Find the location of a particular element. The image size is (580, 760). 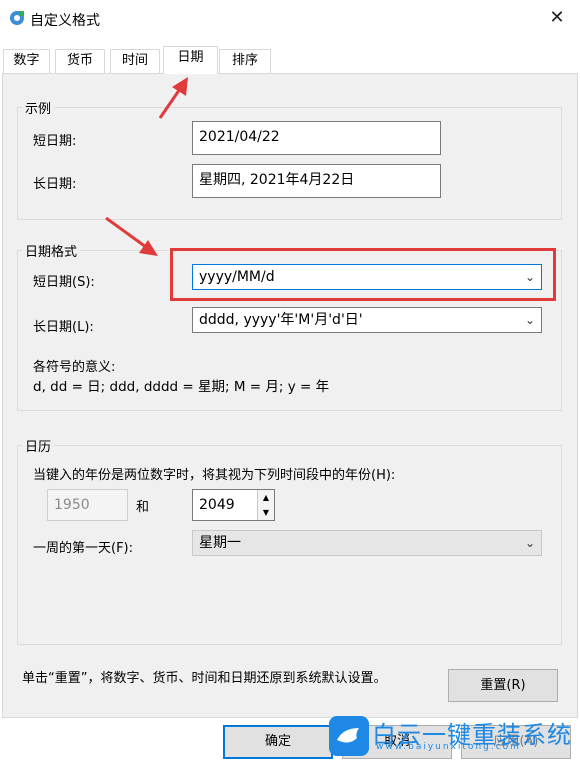

bird-logo-icon is located at coordinates (349, 736).